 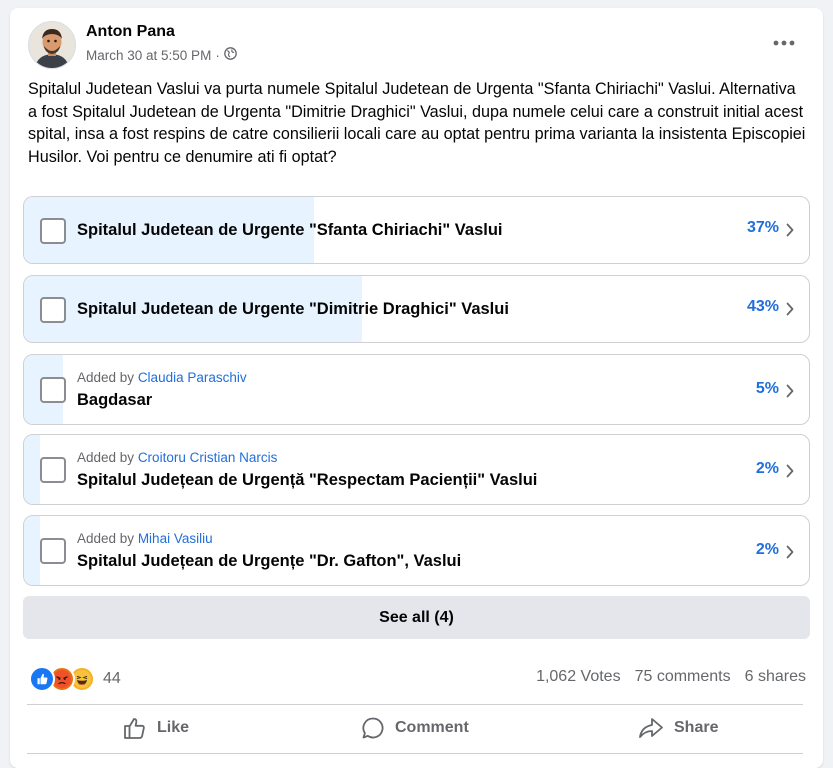 I want to click on added-by-name: Claudia Paraschiv, so click(x=192, y=377).